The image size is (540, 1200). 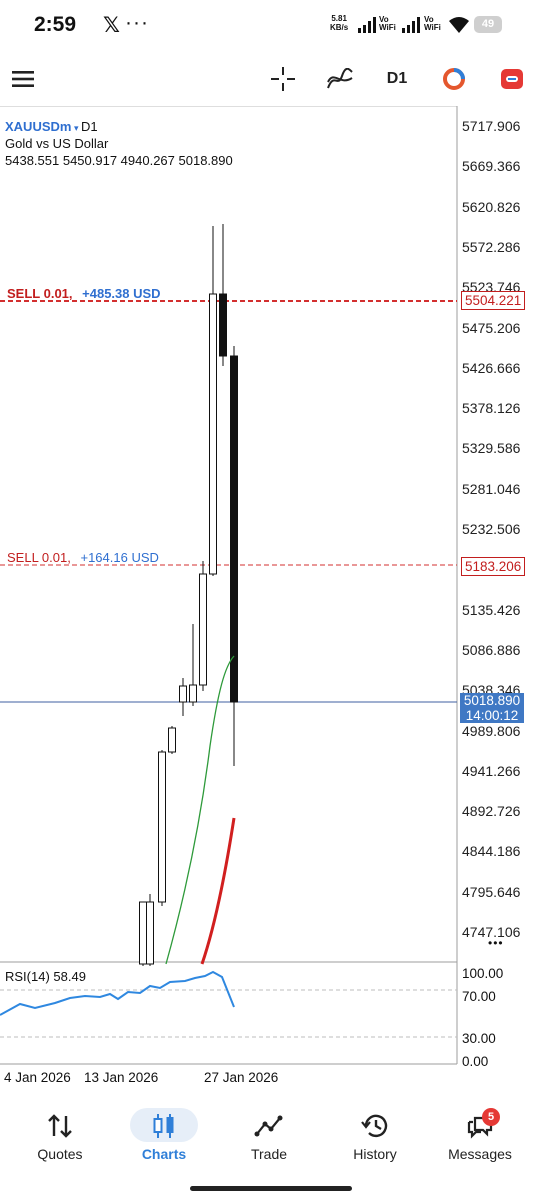 I want to click on nav-trade: Trade, so click(x=269, y=1136).